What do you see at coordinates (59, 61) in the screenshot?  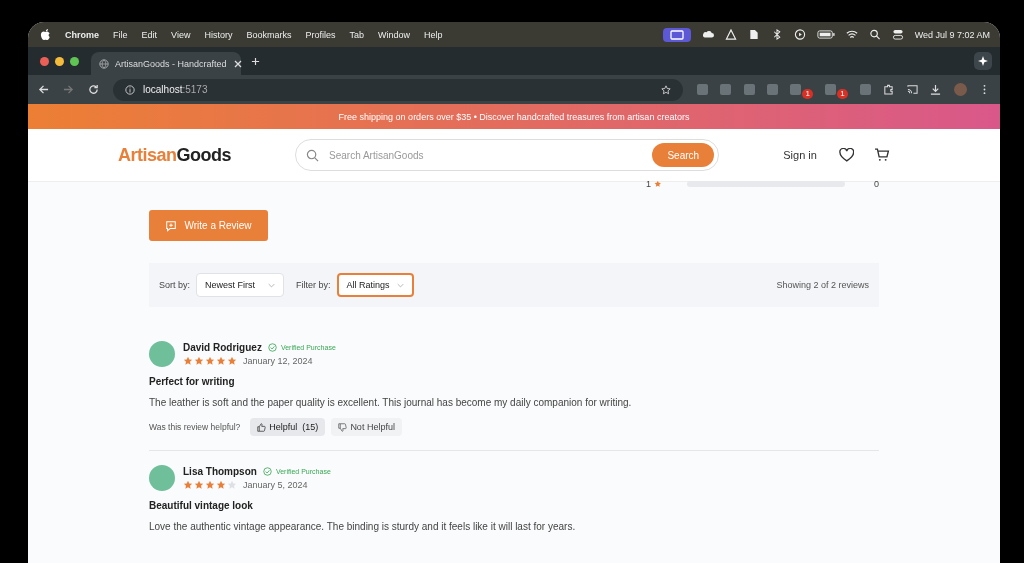 I see `minimize-window-button` at bounding box center [59, 61].